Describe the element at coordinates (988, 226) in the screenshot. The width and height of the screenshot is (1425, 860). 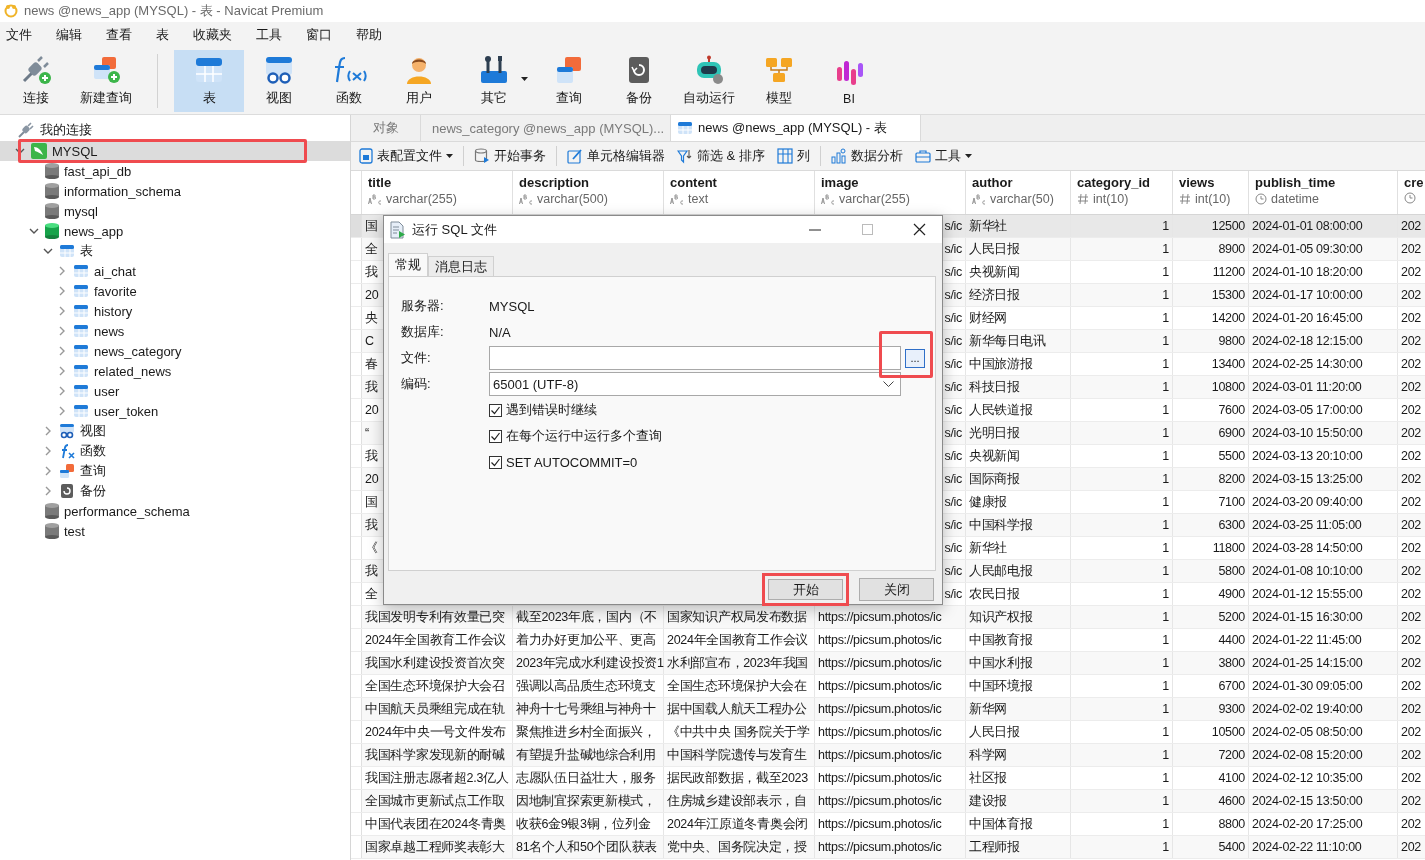
I see `table-cell: 新华社` at that location.